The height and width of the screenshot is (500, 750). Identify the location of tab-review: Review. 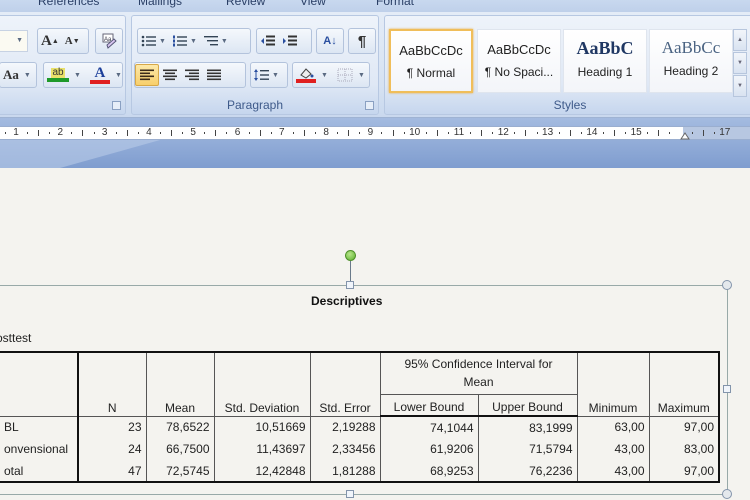
(245, 4).